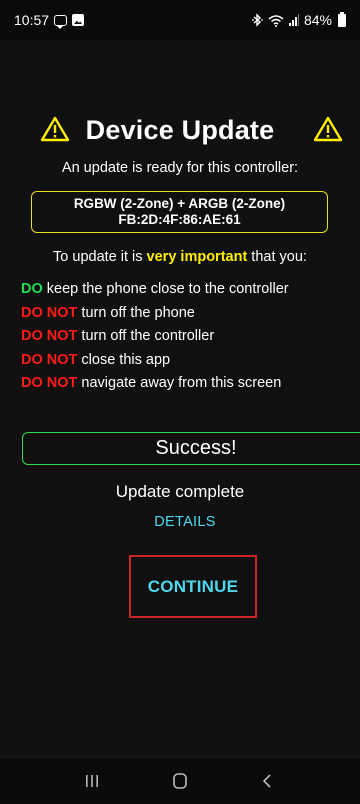  Describe the element at coordinates (100, 257) in the screenshot. I see `instructions-prefix: To update it is` at that location.